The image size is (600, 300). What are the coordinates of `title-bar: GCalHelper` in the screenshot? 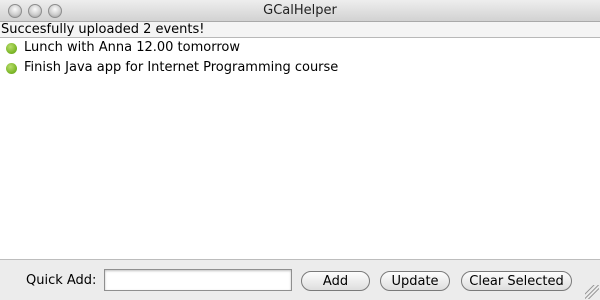 It's located at (300, 11).